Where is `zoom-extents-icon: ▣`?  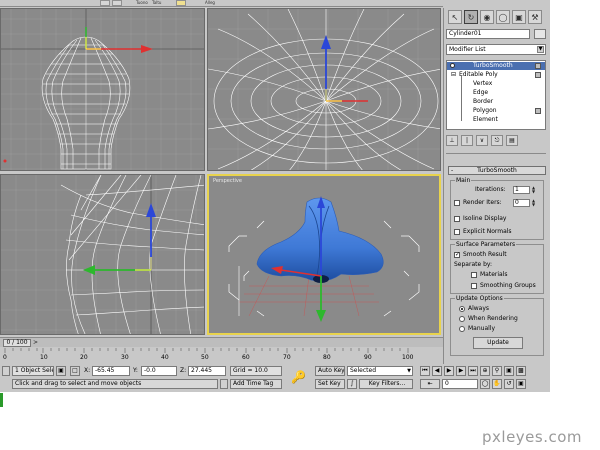 zoom-extents-icon: ▣ is located at coordinates (509, 371).